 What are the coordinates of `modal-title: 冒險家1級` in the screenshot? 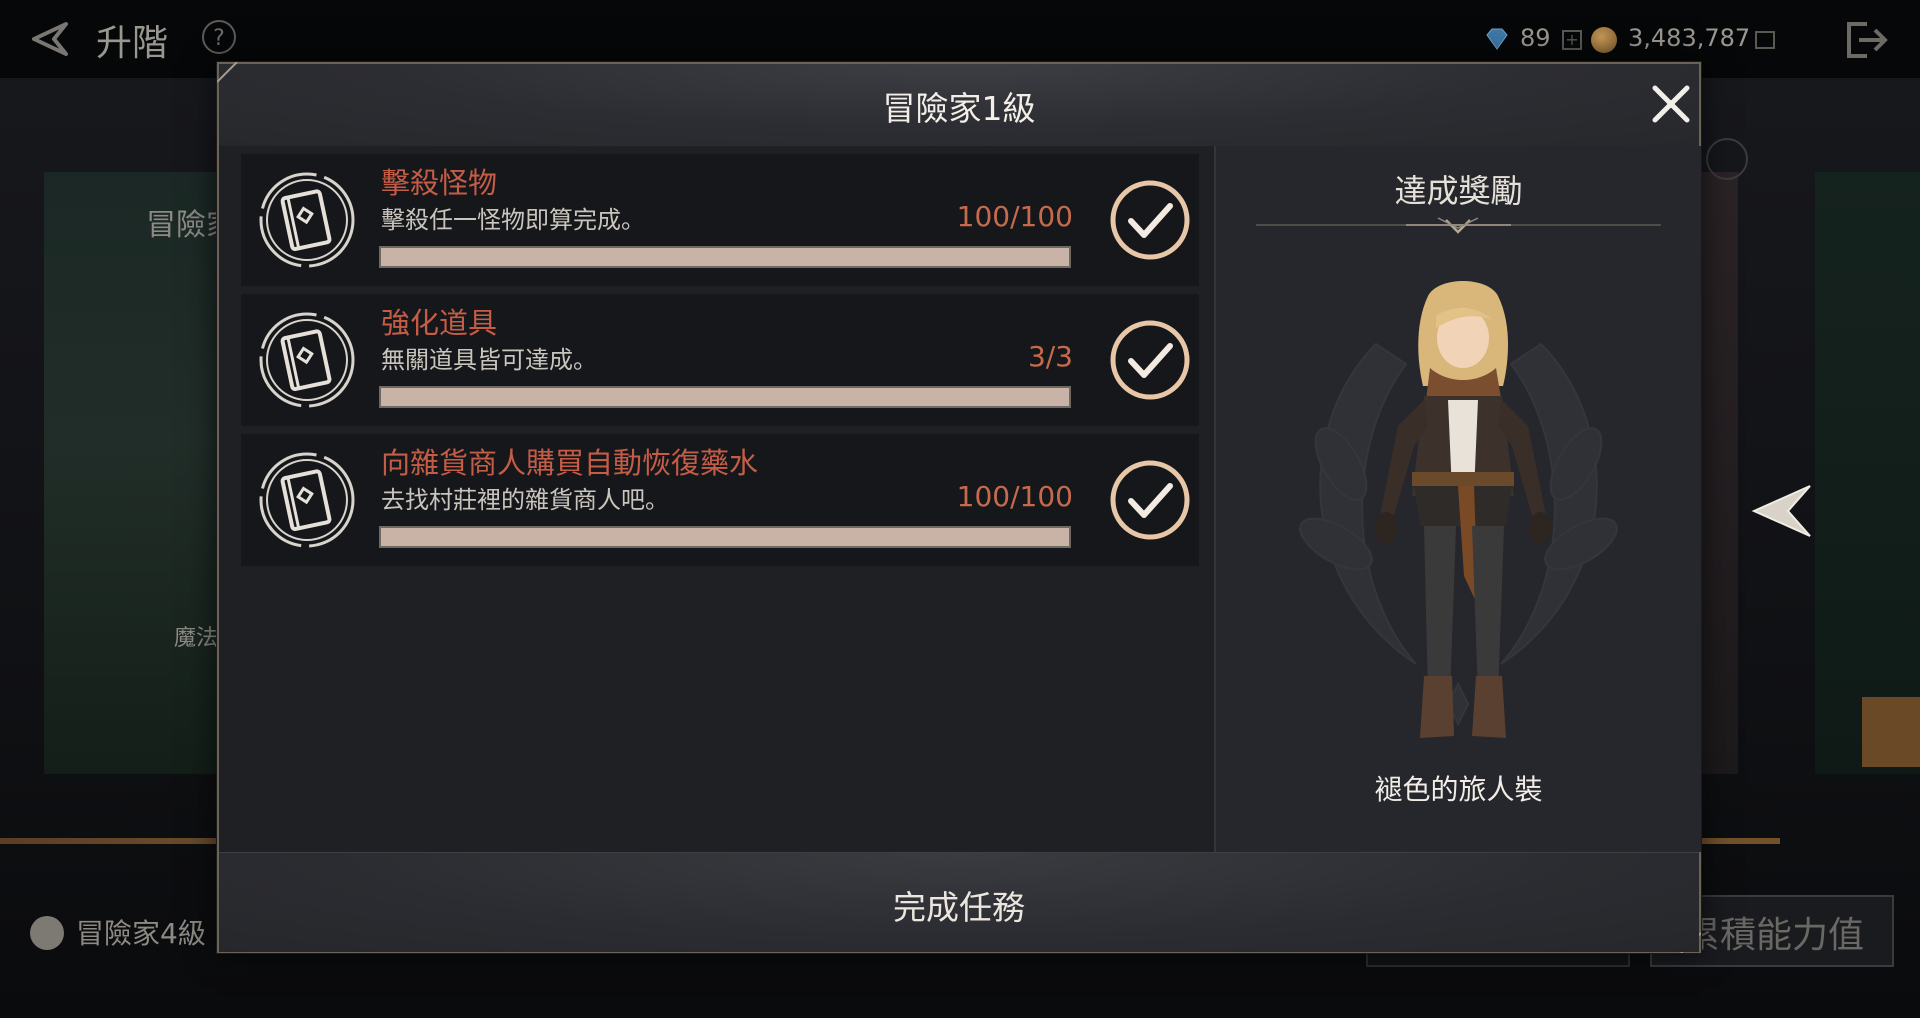 It's located at (959, 108).